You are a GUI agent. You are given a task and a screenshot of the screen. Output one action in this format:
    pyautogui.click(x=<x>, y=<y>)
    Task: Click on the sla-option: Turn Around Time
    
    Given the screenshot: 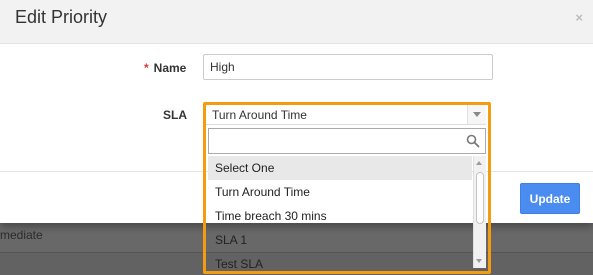 What is the action you would take?
    pyautogui.click(x=340, y=192)
    